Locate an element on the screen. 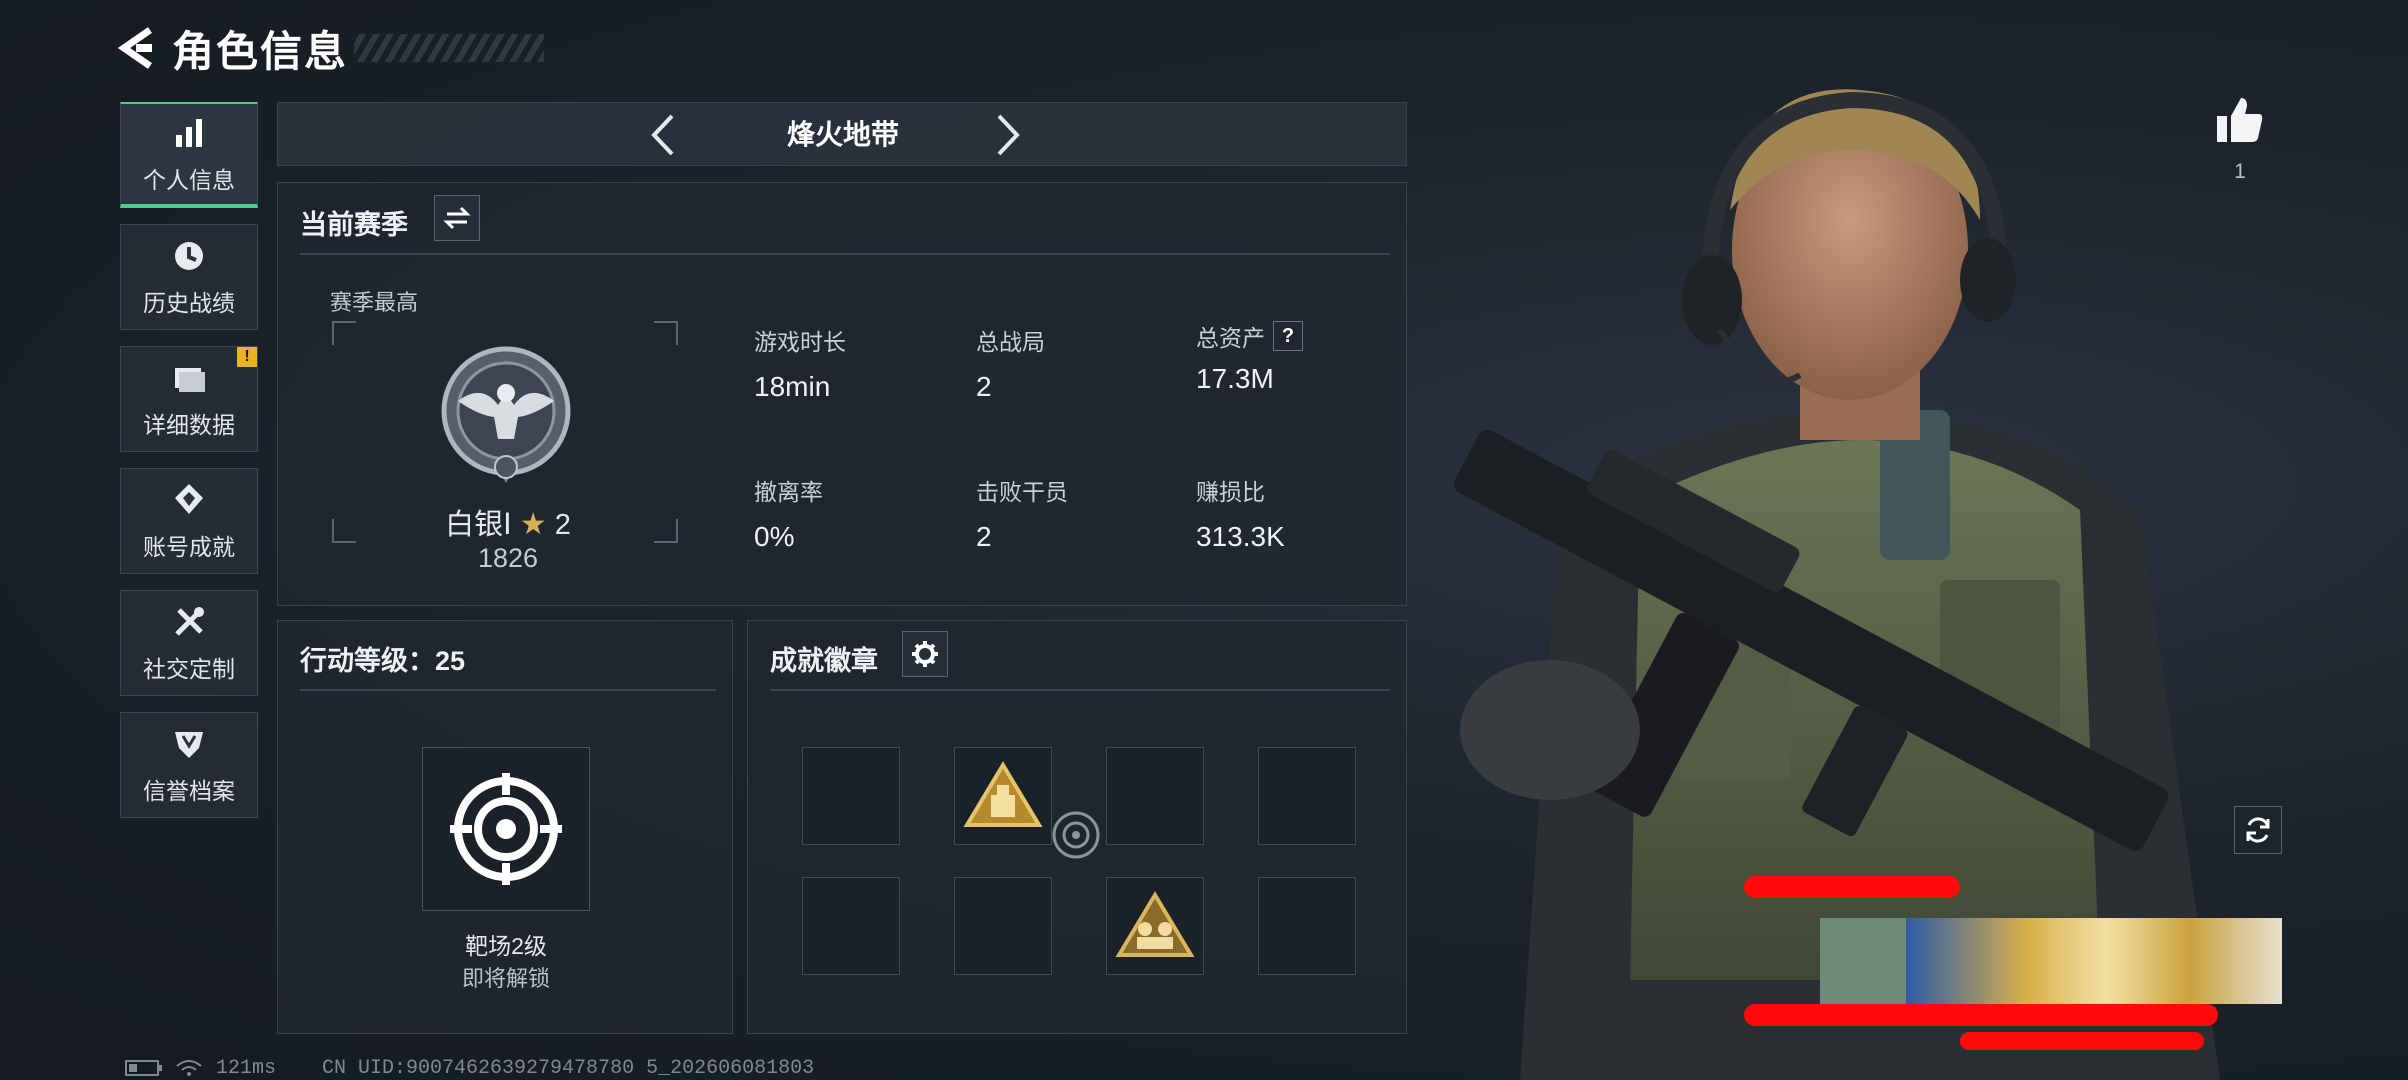  badge-emblem-icon is located at coordinates (1076, 835).